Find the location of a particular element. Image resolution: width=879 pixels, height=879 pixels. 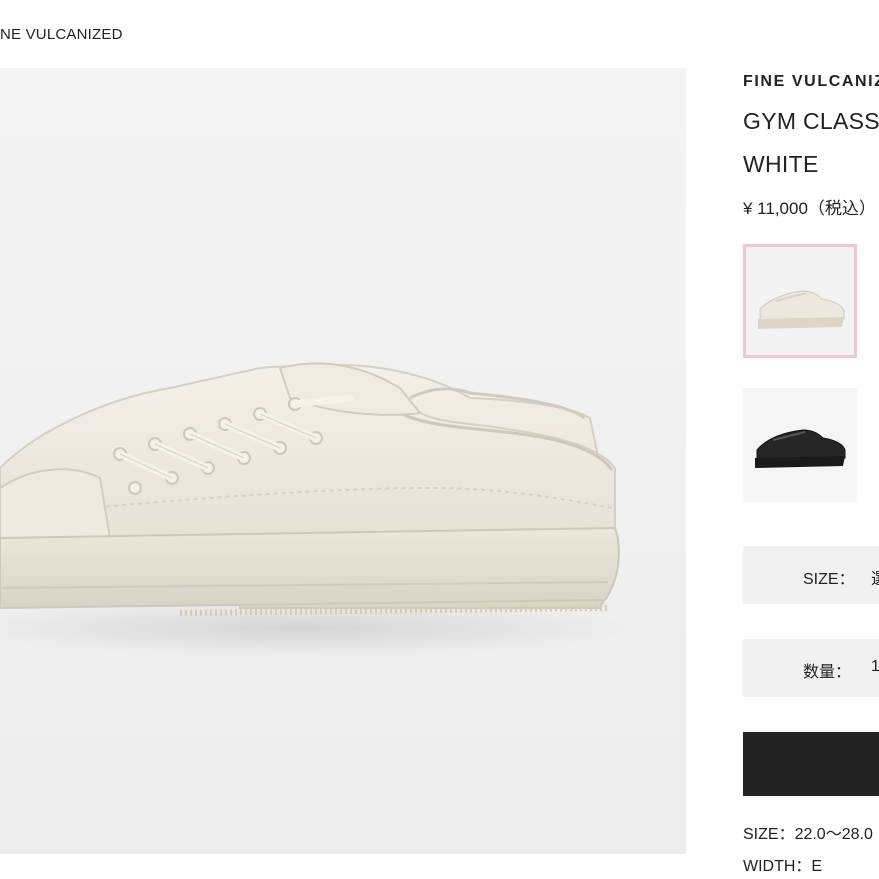

quantity-value: 1 is located at coordinates (875, 666).